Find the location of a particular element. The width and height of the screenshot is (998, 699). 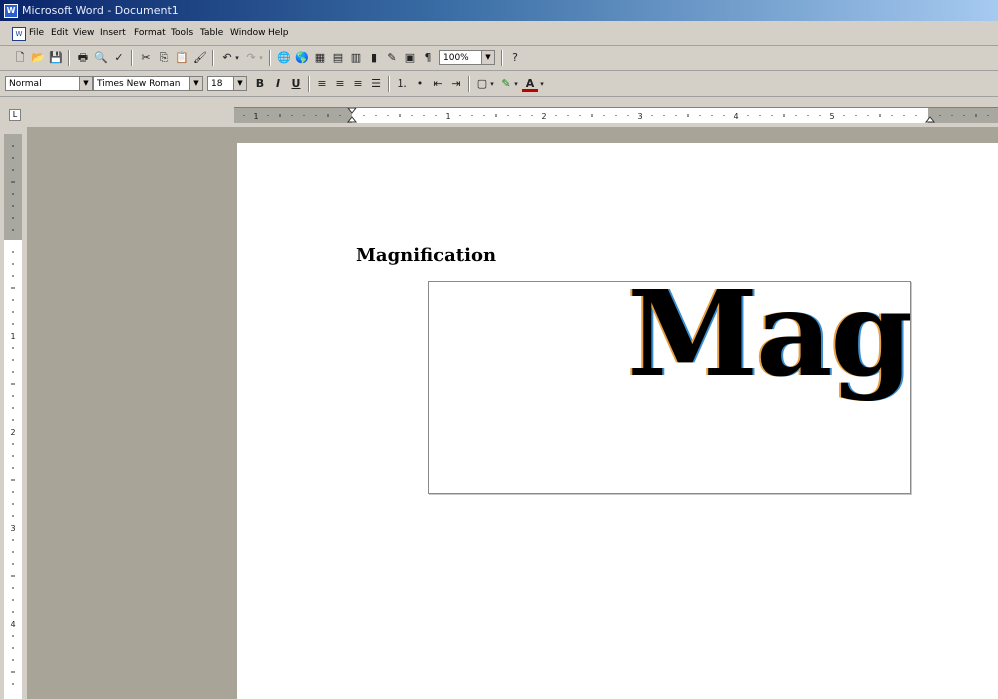

drawing-icon: ✎ is located at coordinates (392, 58).